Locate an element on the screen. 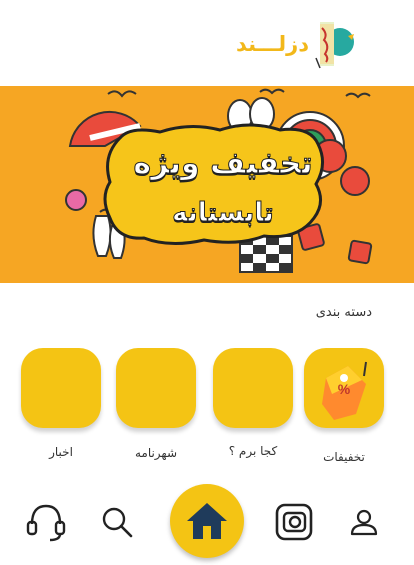 The image size is (414, 565). instagram-icon is located at coordinates (294, 522).